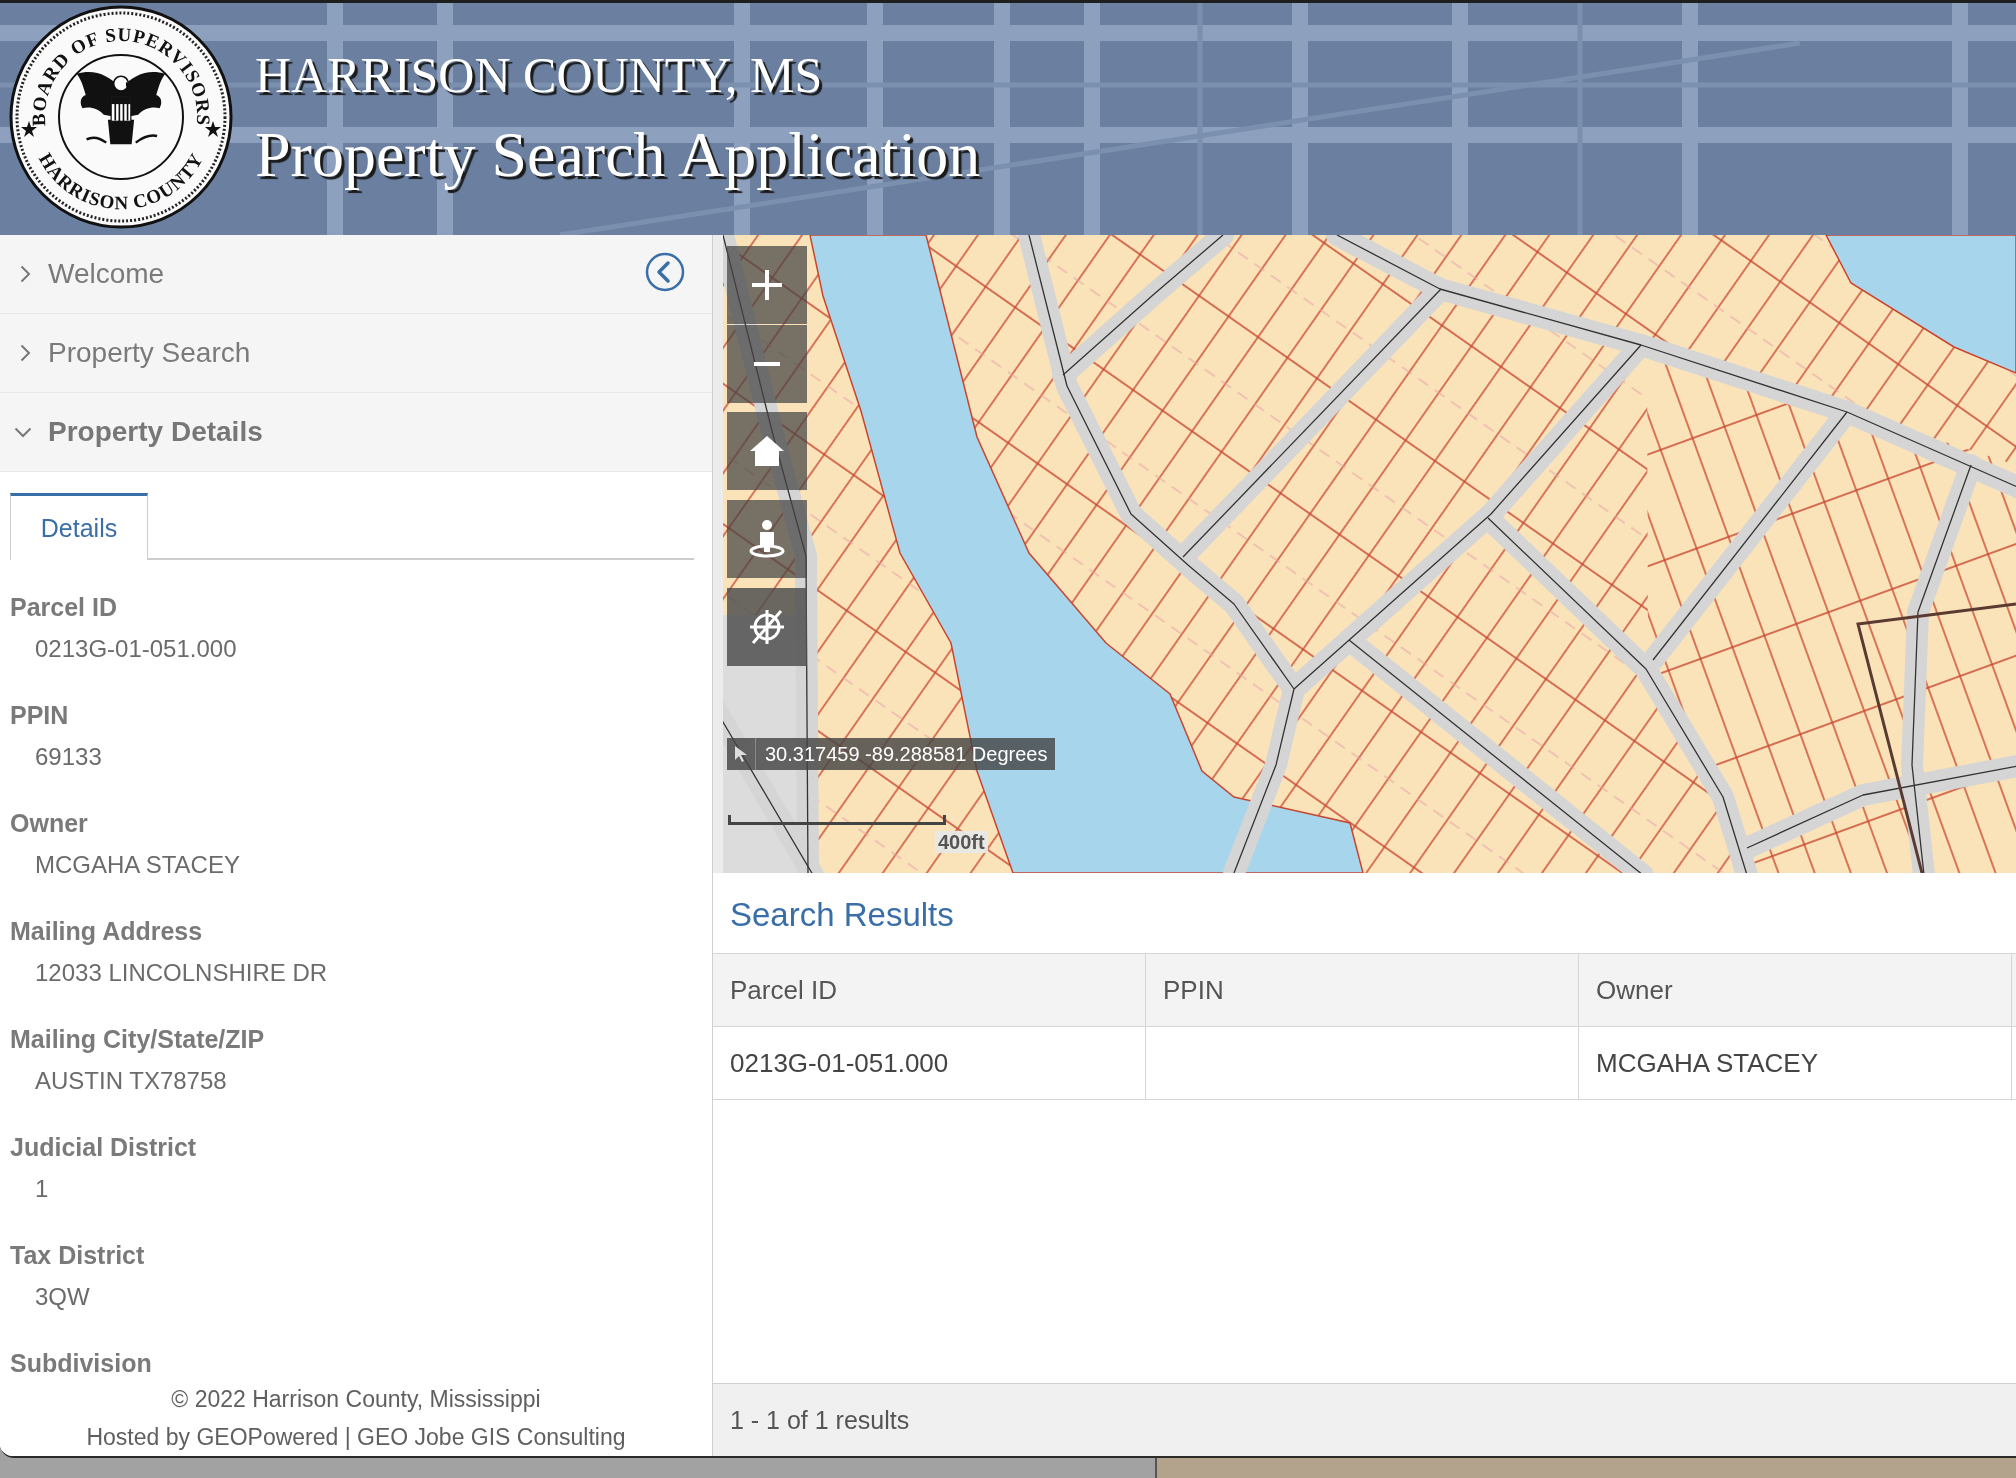 The height and width of the screenshot is (1478, 2016). What do you see at coordinates (138, 865) in the screenshot?
I see `field-value: MCGAHA STACEY` at bounding box center [138, 865].